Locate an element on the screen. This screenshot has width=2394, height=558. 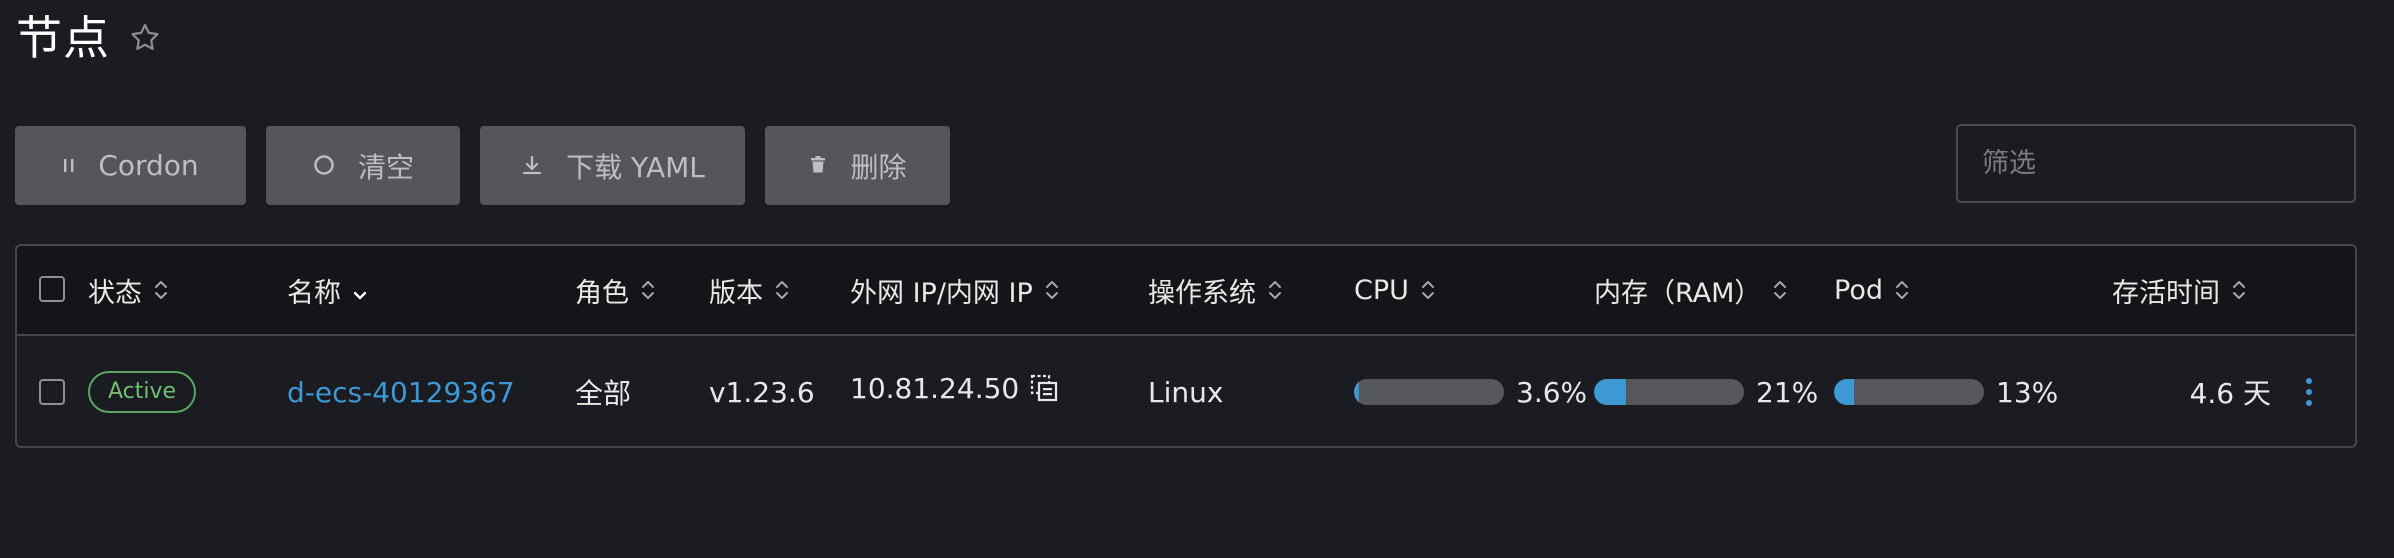
column-header-role: 角色 is located at coordinates (616, 290).